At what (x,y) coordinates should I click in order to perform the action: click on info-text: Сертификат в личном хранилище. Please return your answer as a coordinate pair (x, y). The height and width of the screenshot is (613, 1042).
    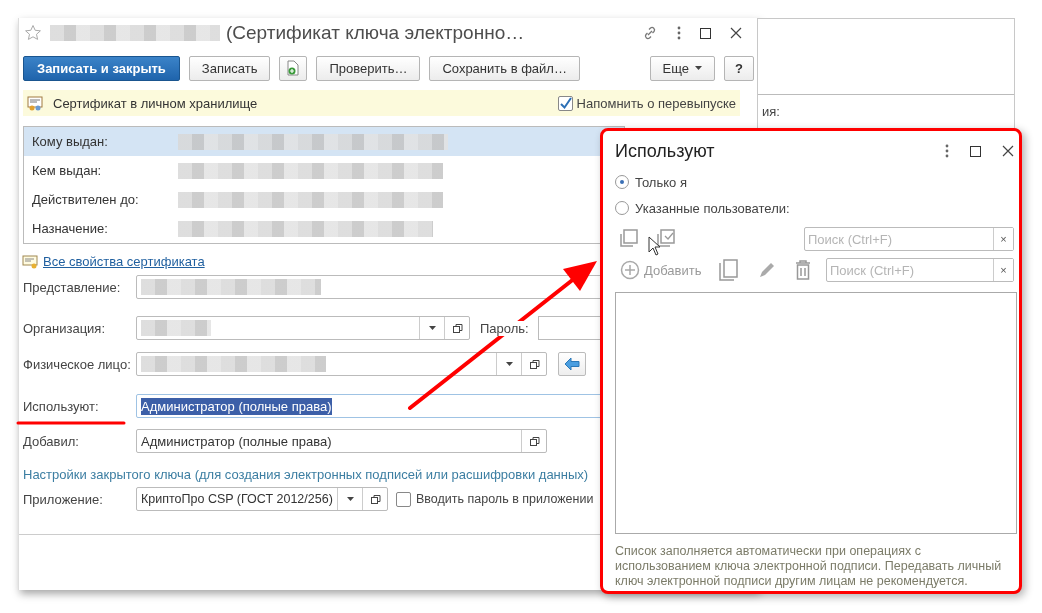
    Looking at the image, I should click on (155, 103).